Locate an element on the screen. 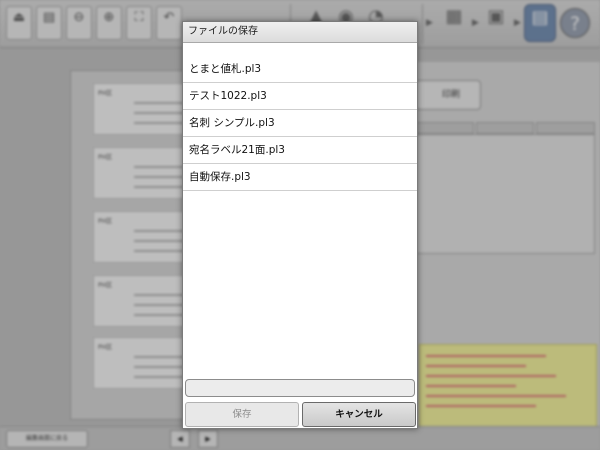 The height and width of the screenshot is (450, 600). save-button: 保存 is located at coordinates (242, 414).